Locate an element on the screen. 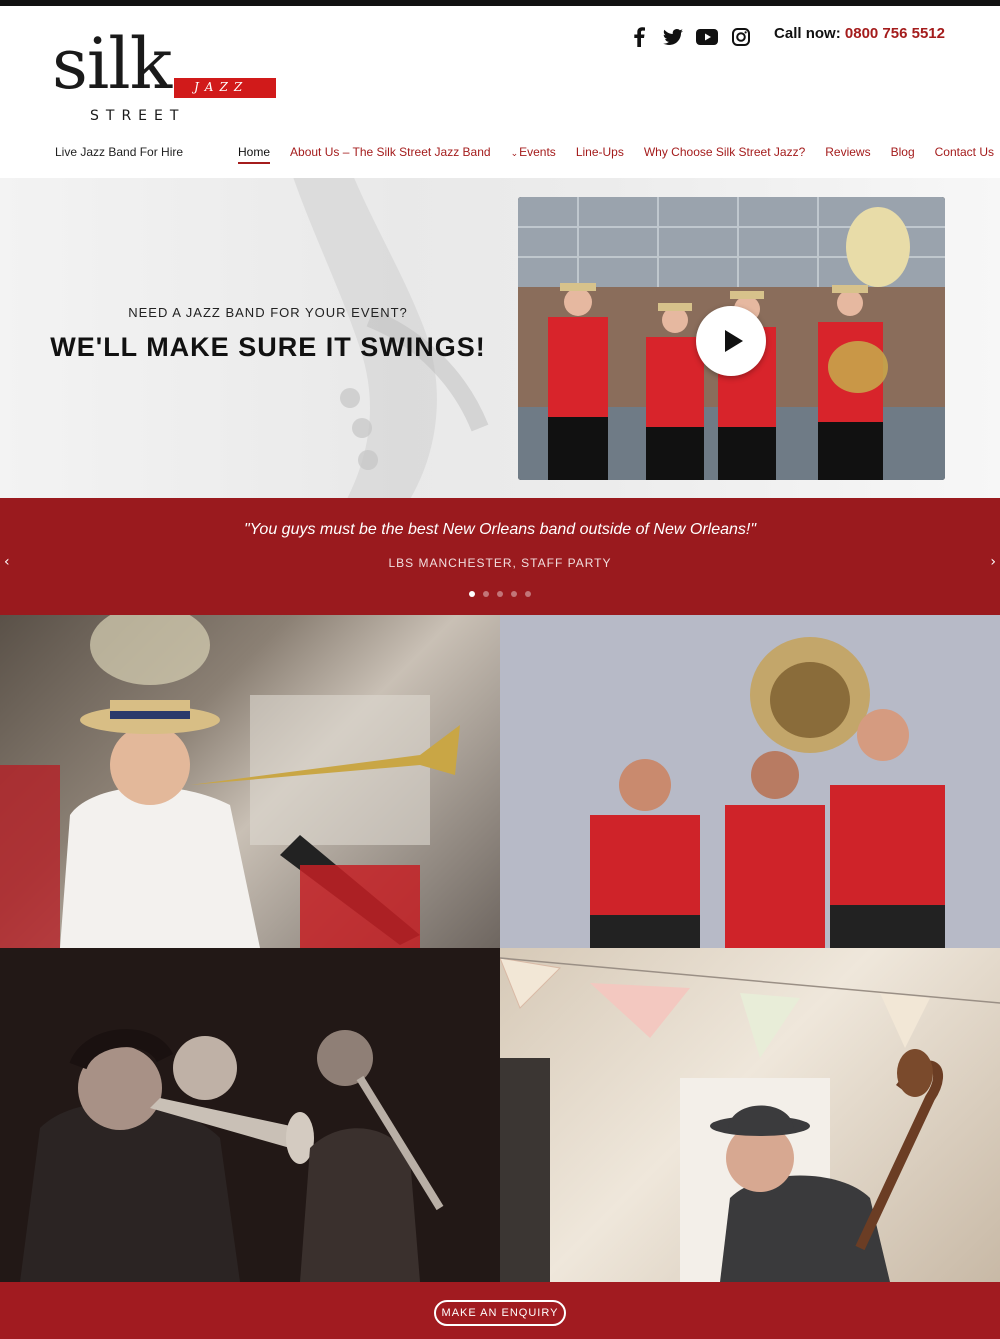  photo-brass-trio is located at coordinates (750, 781).